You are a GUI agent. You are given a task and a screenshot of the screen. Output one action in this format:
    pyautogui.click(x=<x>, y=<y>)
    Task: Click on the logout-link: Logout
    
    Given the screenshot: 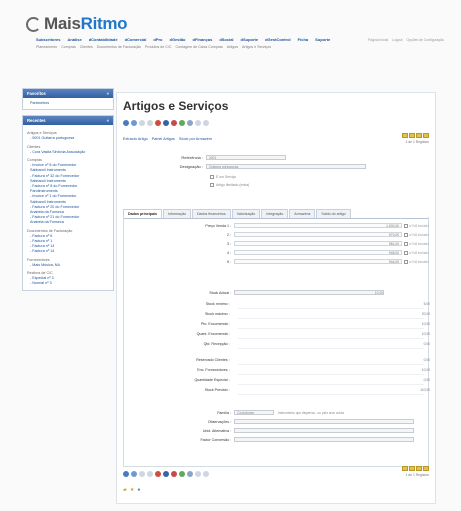 What is the action you would take?
    pyautogui.click(x=397, y=40)
    